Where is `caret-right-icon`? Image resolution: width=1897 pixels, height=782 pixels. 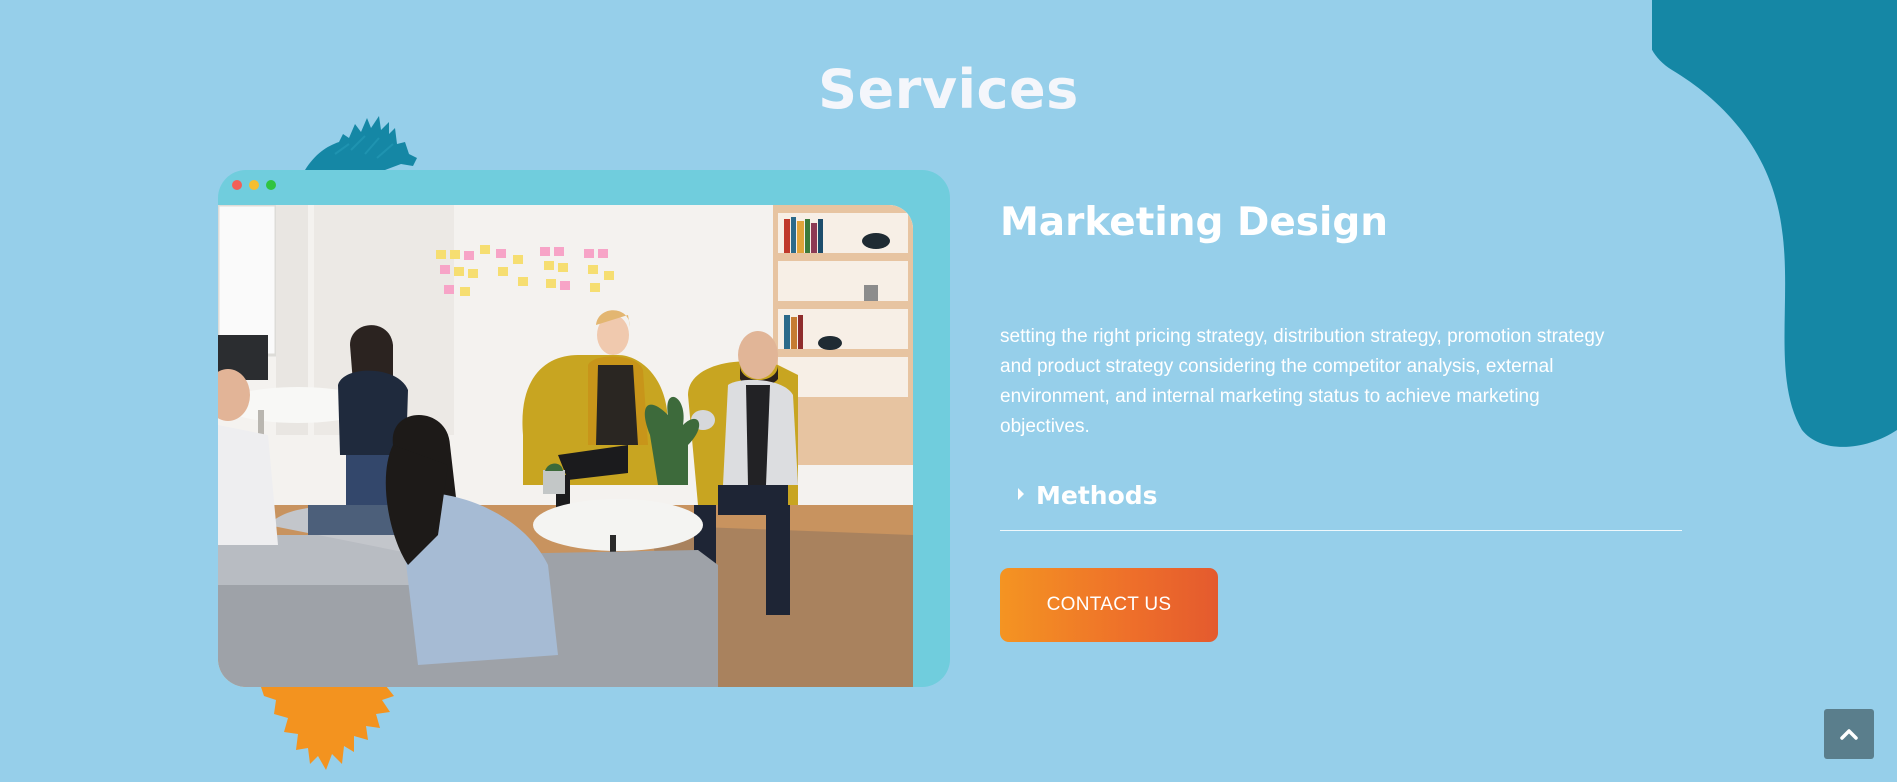
caret-right-icon is located at coordinates (1021, 494).